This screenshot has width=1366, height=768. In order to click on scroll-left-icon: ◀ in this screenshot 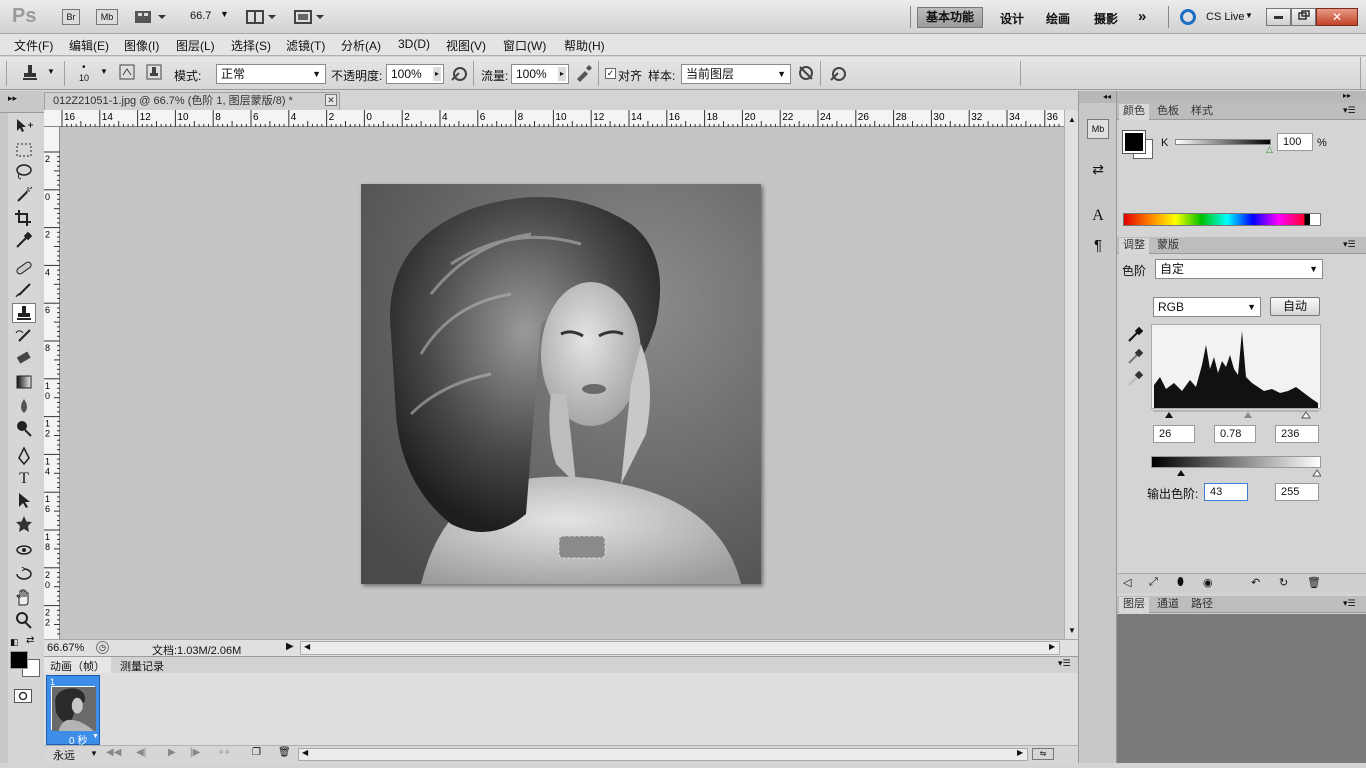, I will do `click(307, 646)`.